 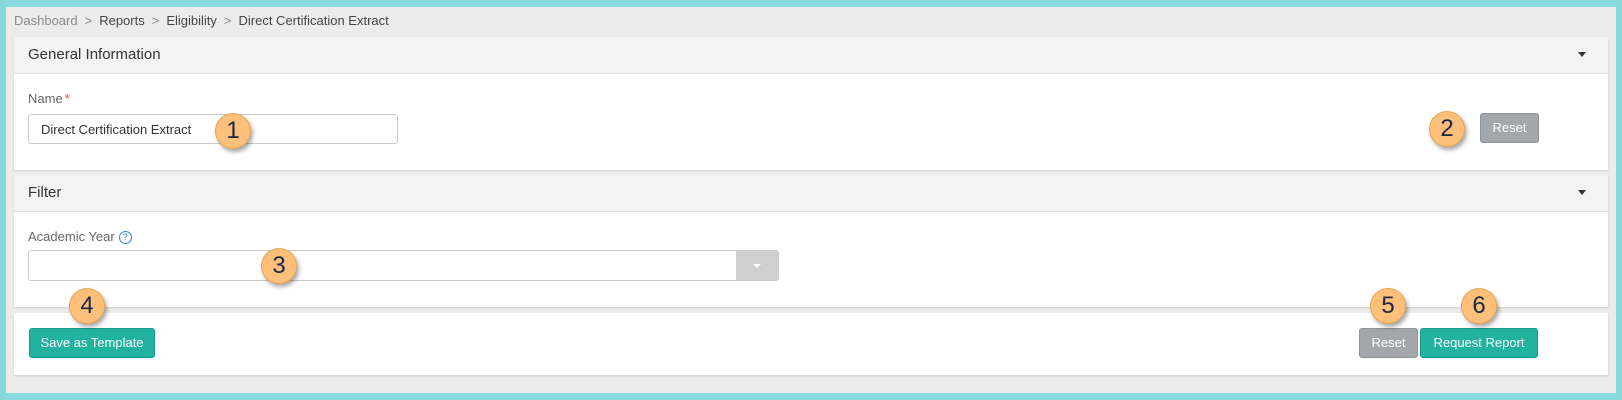 What do you see at coordinates (313, 20) in the screenshot?
I see `breadcrumb-current-page: Direct Certification Extract` at bounding box center [313, 20].